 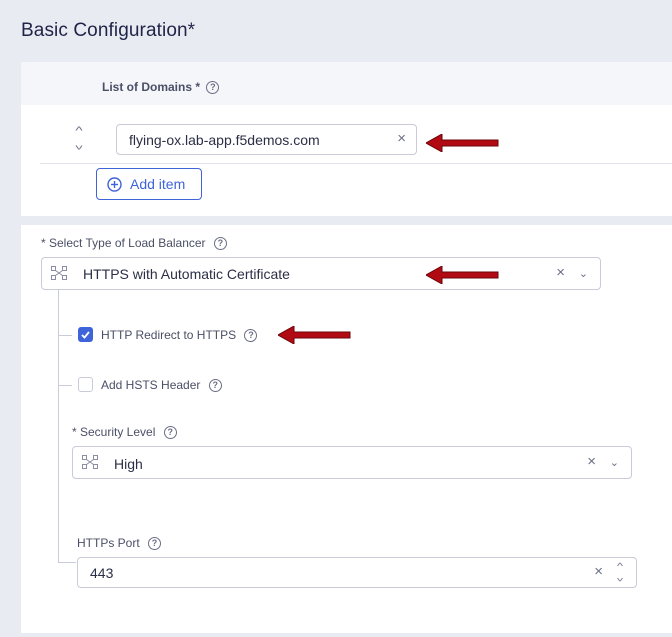 What do you see at coordinates (186, 274) in the screenshot?
I see `load-balancer-value: HTTPS with Automatic Certificate` at bounding box center [186, 274].